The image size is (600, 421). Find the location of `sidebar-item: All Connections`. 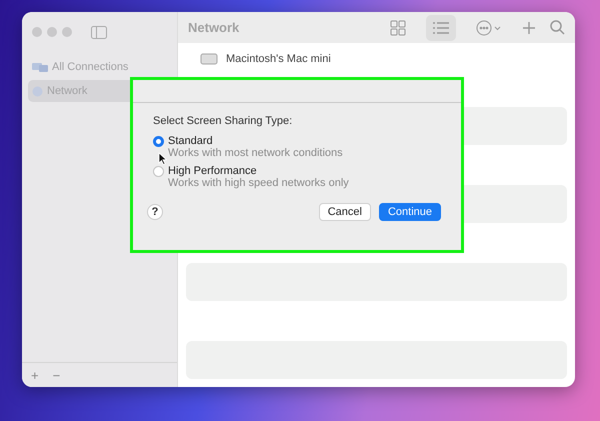

sidebar-item: All Connections is located at coordinates (99, 67).